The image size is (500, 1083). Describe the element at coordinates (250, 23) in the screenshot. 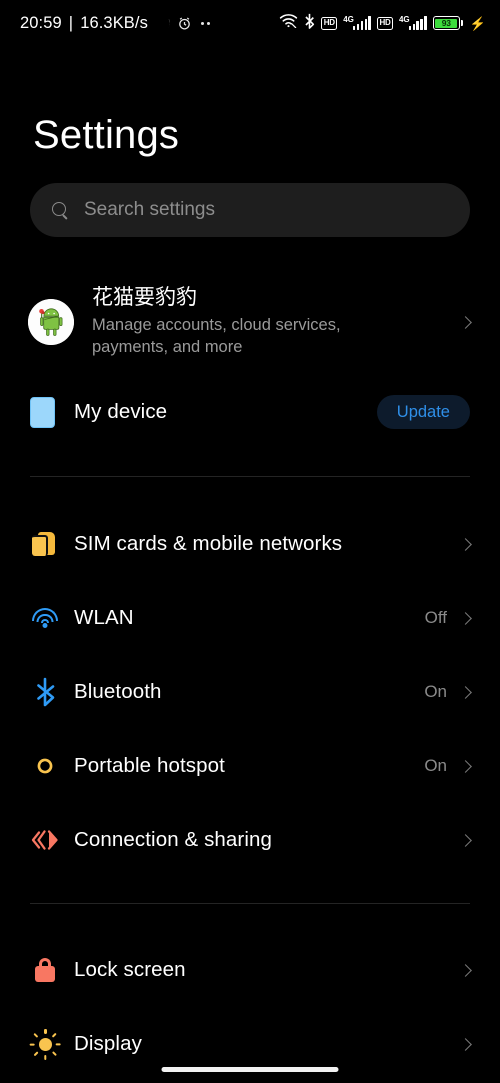

I see `status-bar: 20:59 | 16.3KB/s HD 4G HD 4G 93 ⚡` at that location.